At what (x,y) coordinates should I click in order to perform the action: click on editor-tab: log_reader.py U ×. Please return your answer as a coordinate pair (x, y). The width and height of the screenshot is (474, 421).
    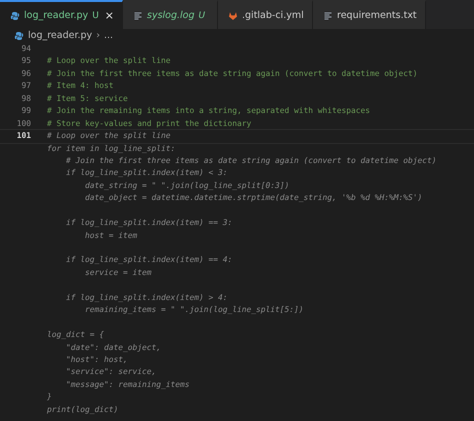
    Looking at the image, I should click on (61, 14).